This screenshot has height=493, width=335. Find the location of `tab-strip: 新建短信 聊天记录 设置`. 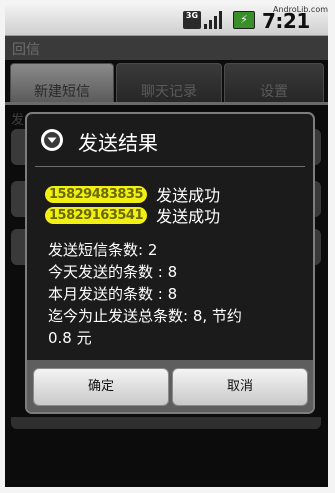

tab-strip: 新建短信 聊天记录 设置 is located at coordinates (166, 83).